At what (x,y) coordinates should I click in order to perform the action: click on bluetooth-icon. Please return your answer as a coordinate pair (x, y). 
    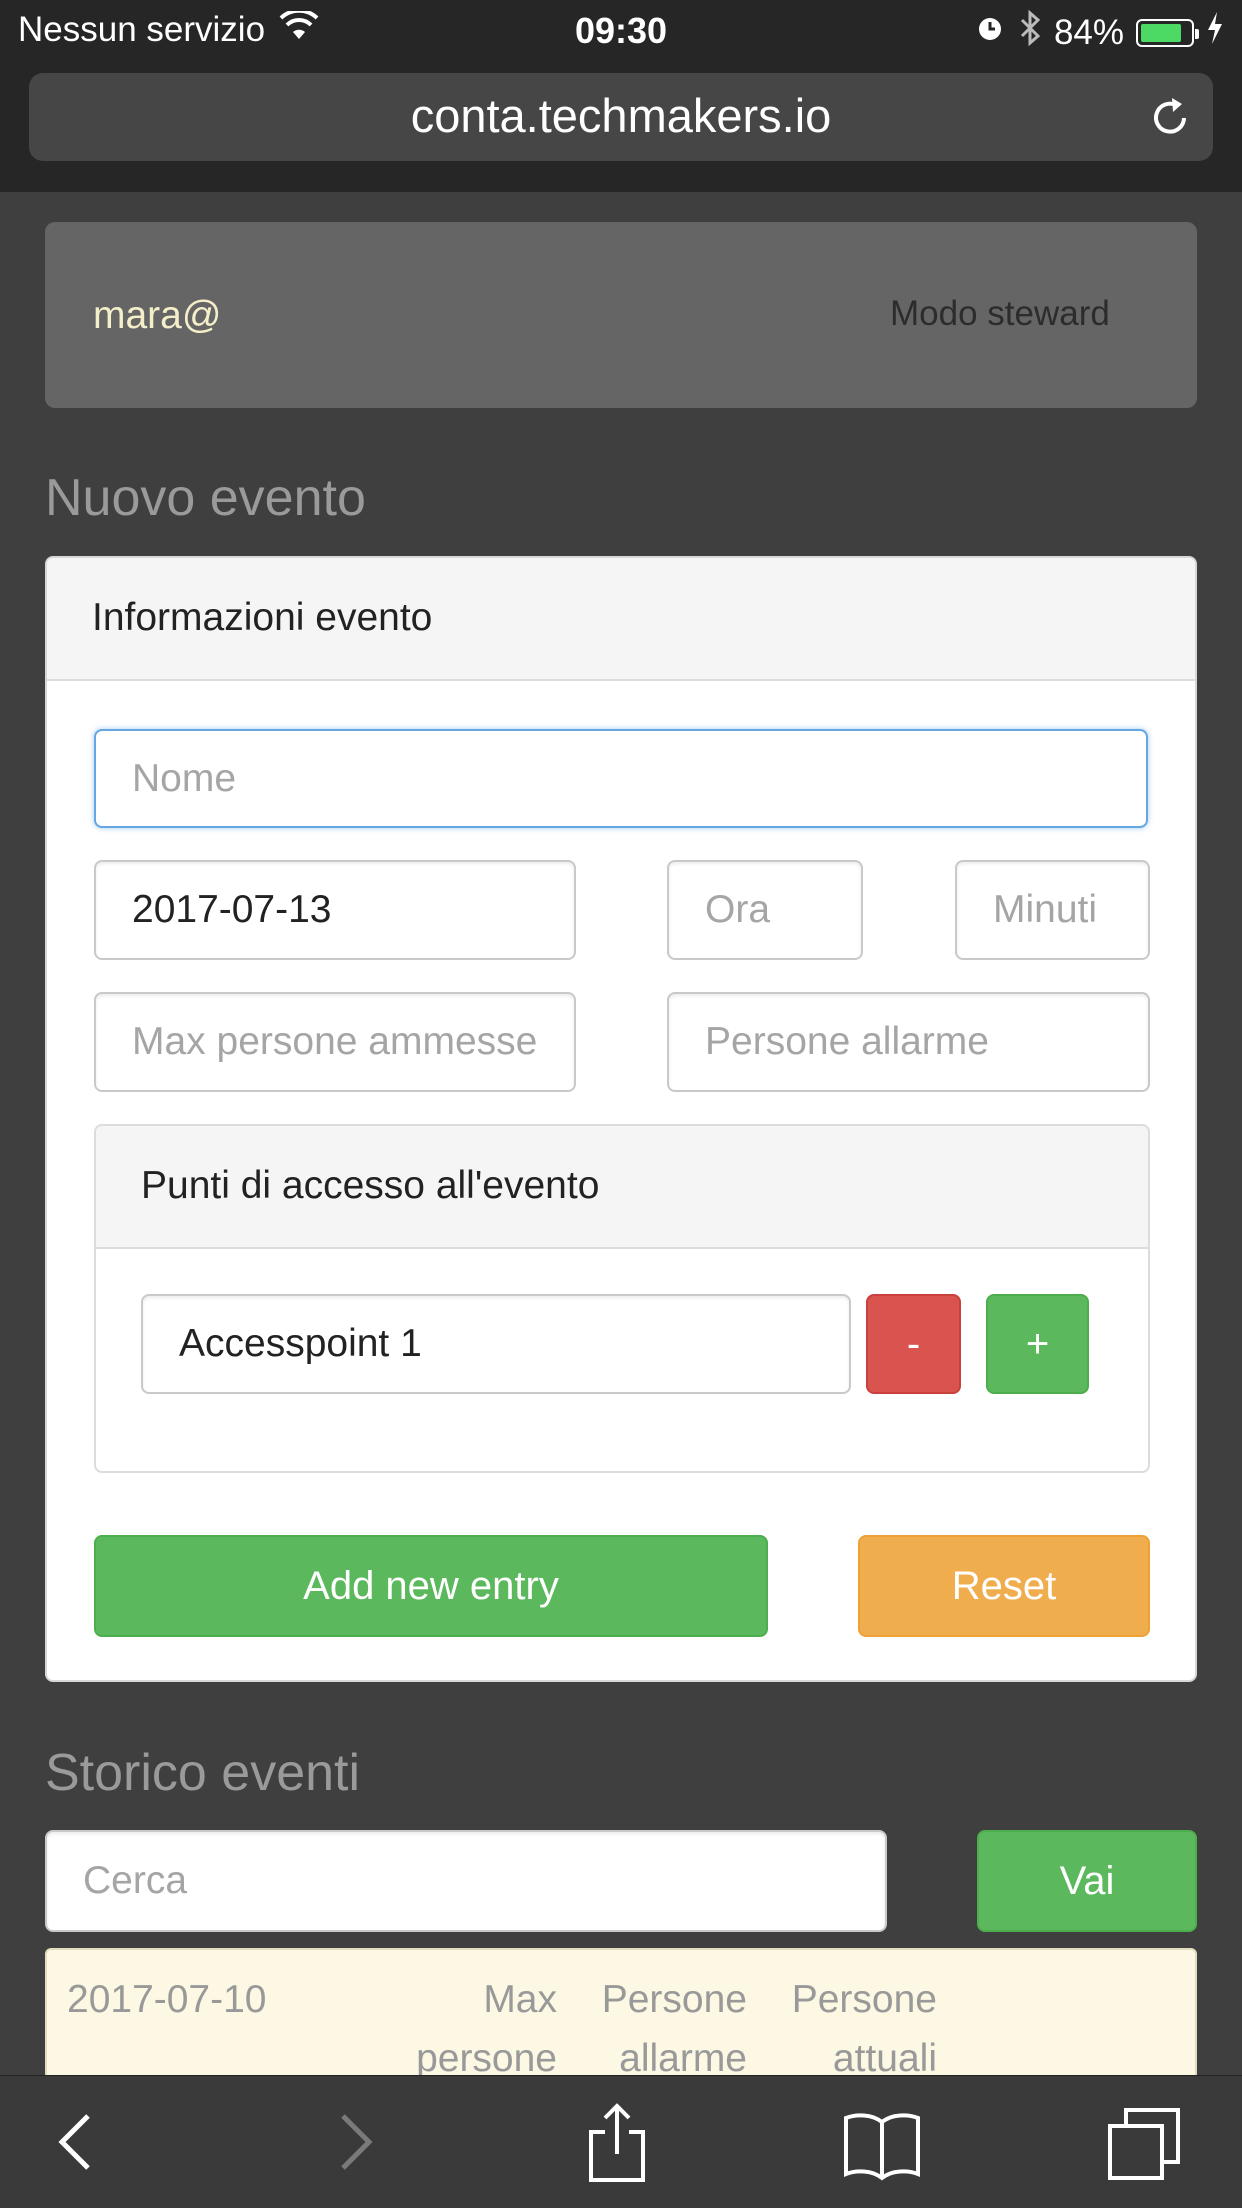
    Looking at the image, I should click on (1030, 32).